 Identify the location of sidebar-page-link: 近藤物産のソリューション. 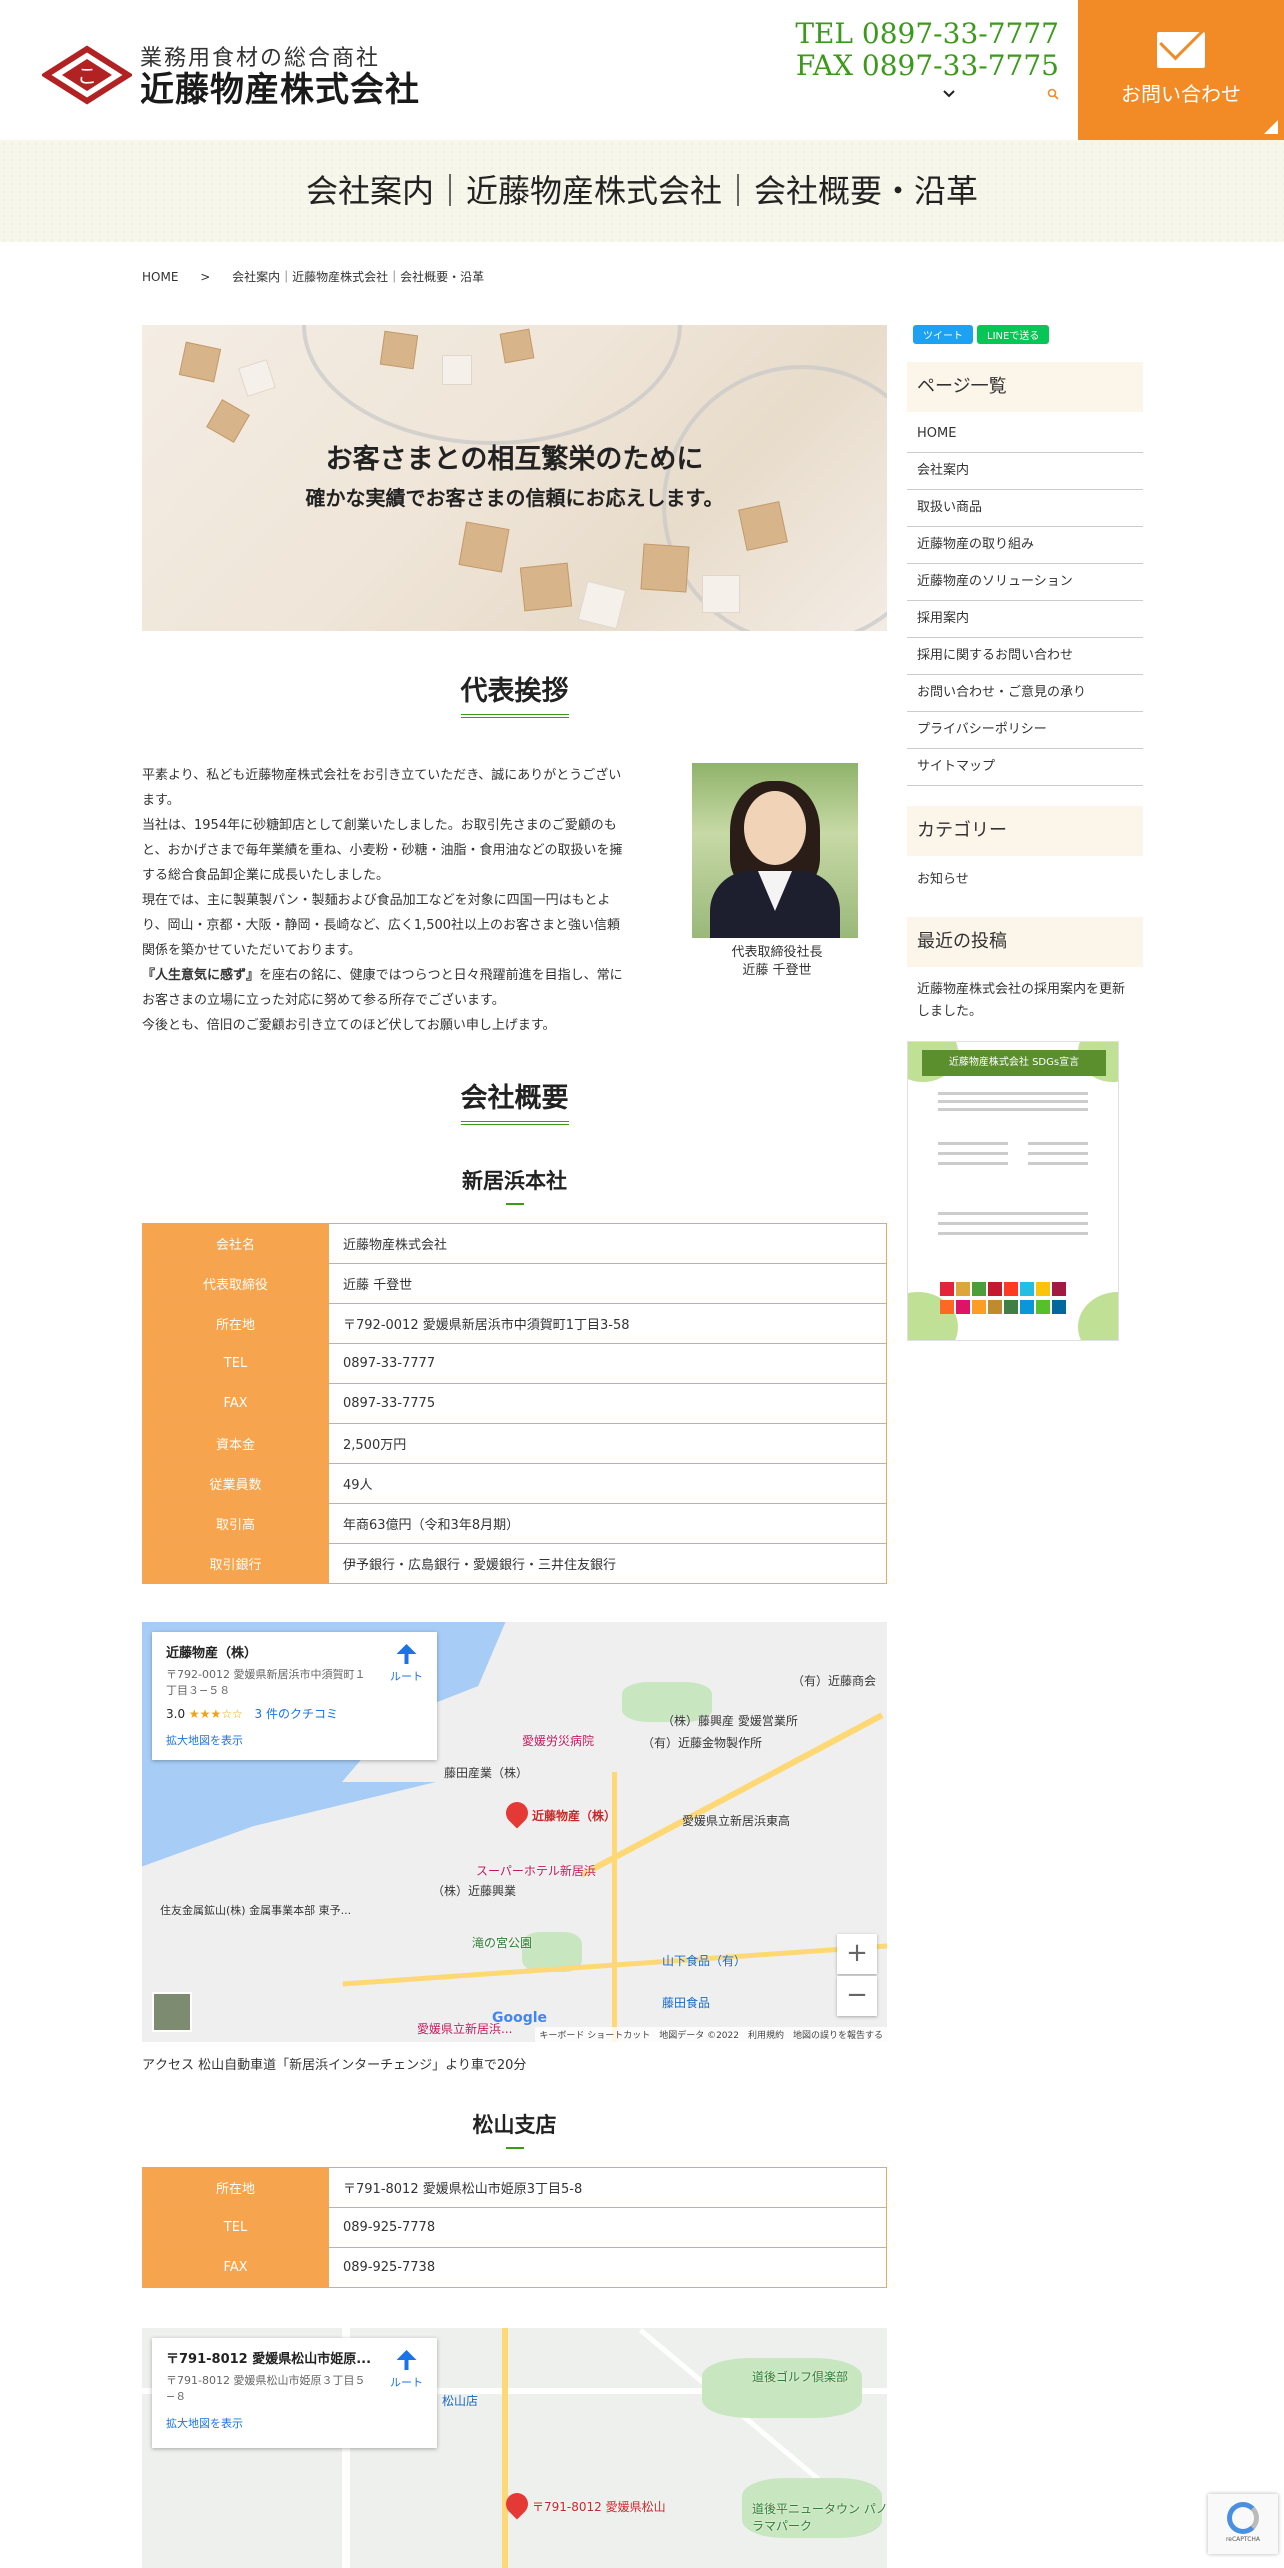
(1025, 582).